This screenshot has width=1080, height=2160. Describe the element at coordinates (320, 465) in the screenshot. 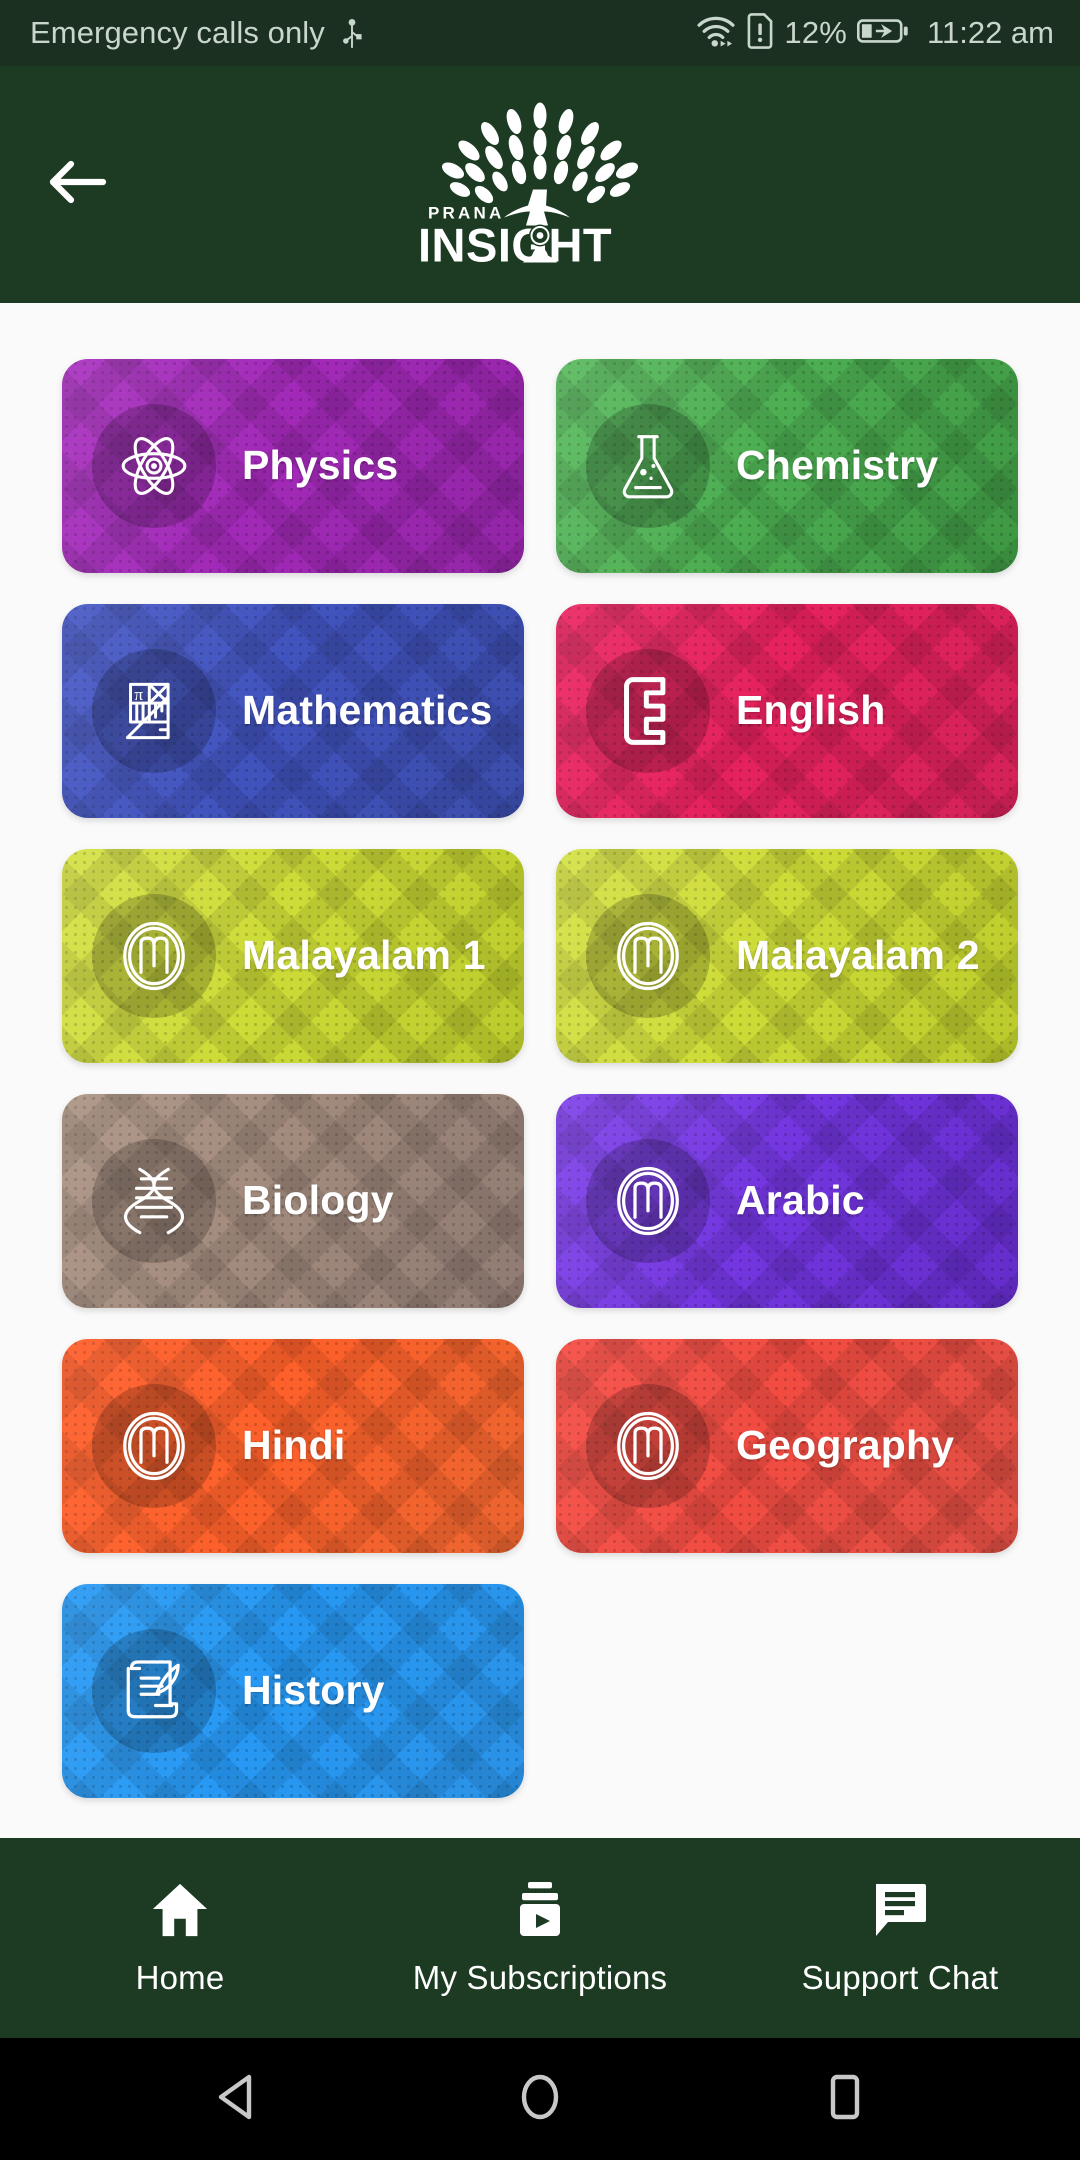

I see `subject-label: Physics` at that location.